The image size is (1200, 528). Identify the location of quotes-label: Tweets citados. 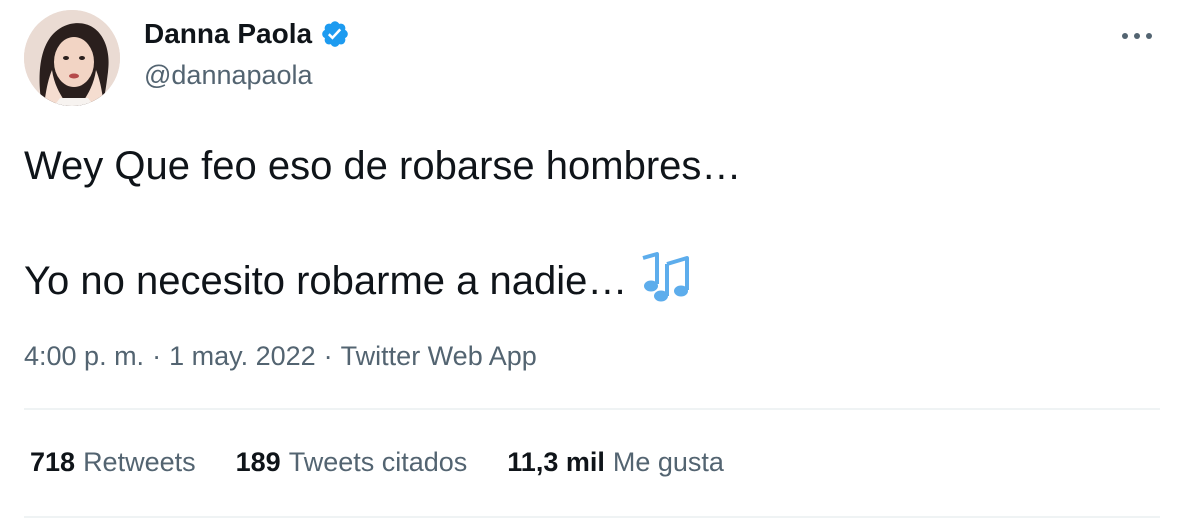
(378, 462).